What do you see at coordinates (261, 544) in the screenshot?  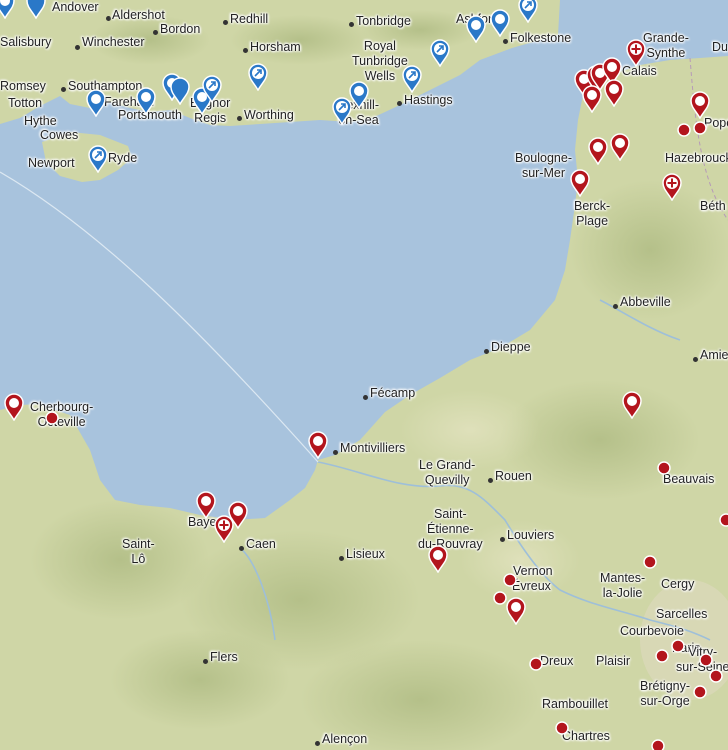 I see `place-label-caen: Caen` at bounding box center [261, 544].